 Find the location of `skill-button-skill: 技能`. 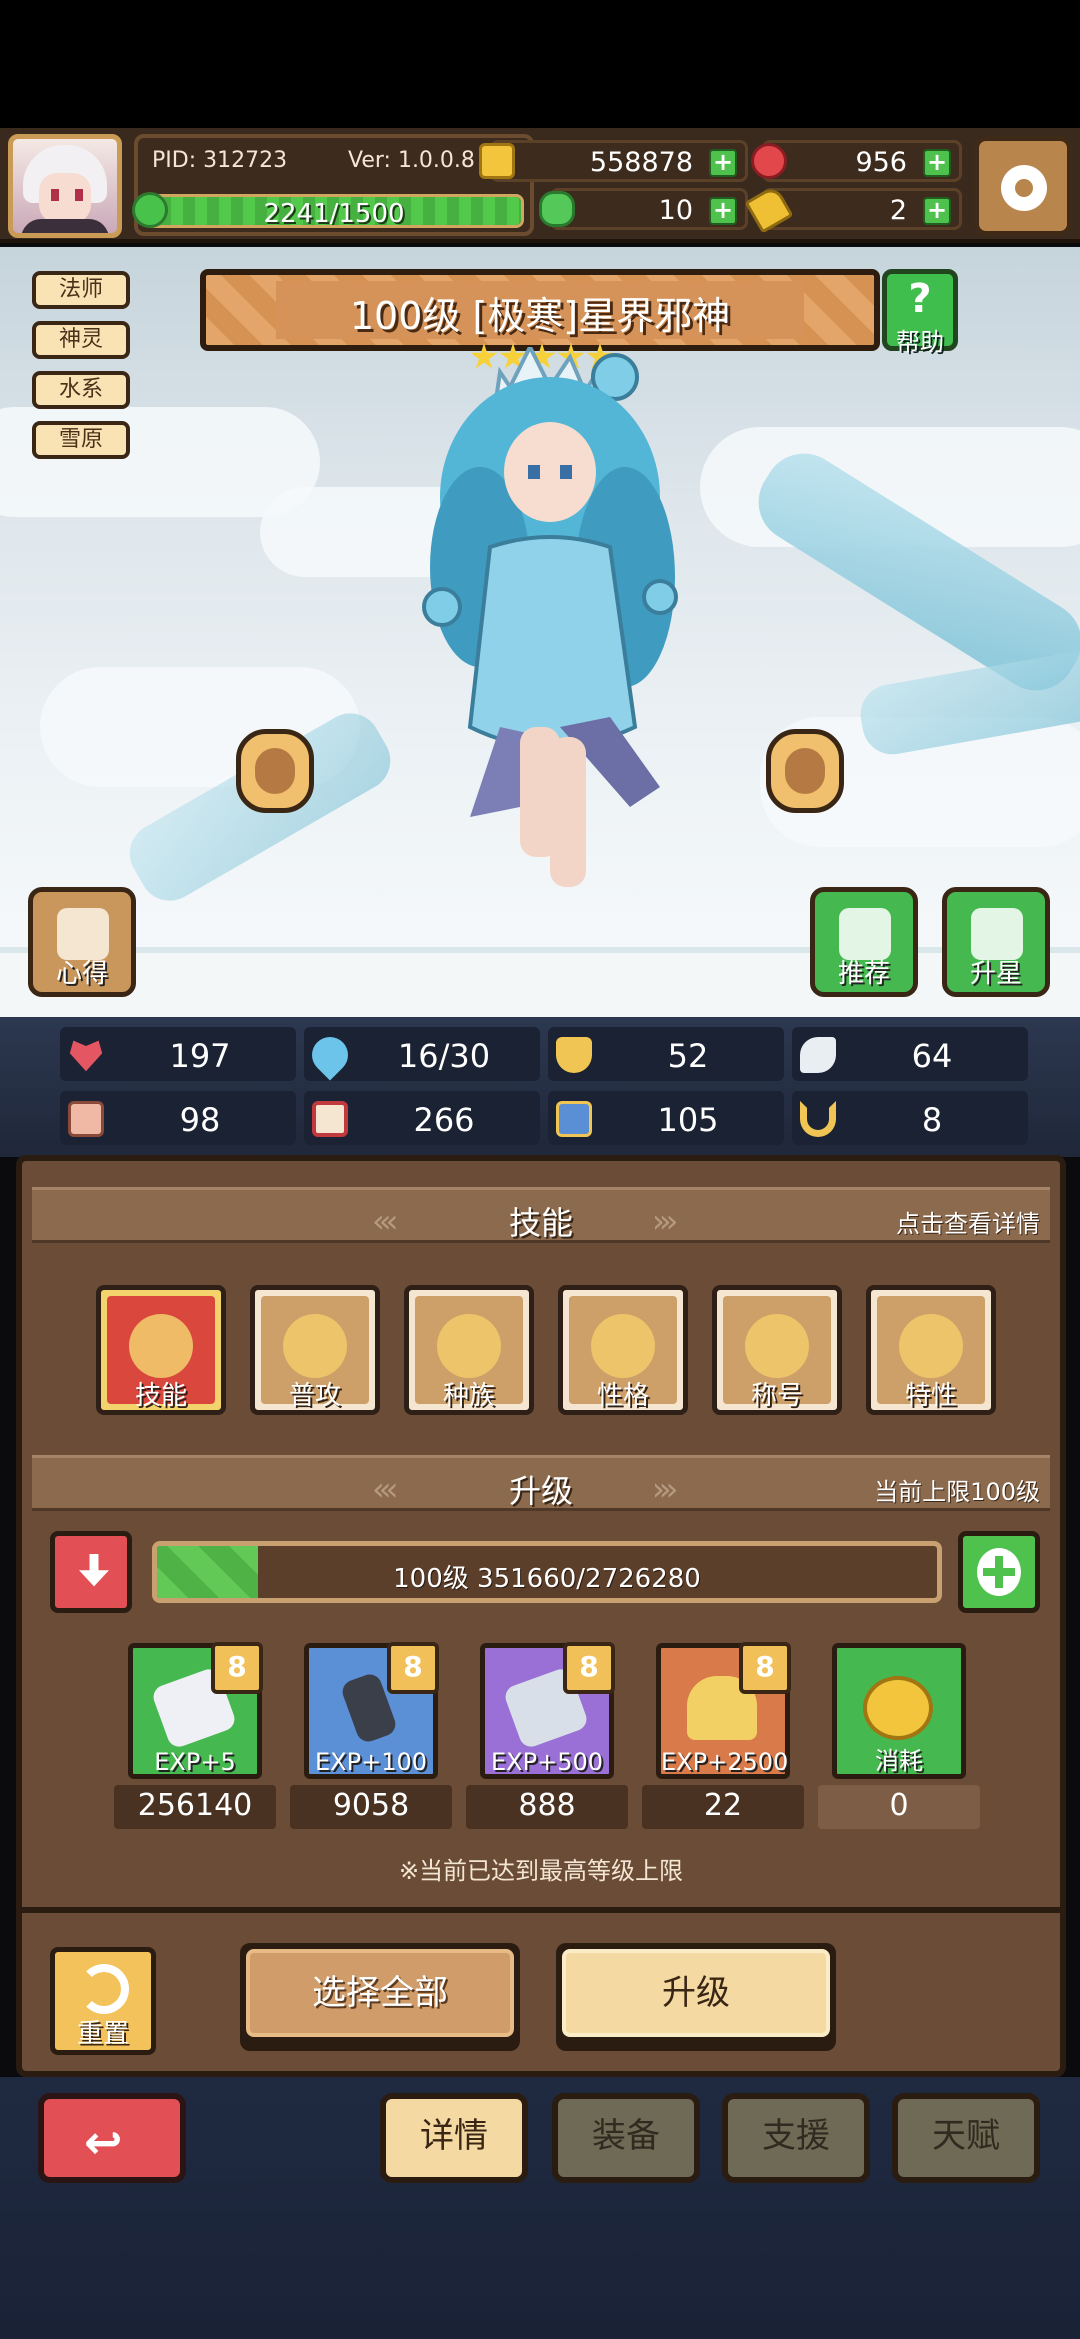

skill-button-skill: 技能 is located at coordinates (161, 1350).